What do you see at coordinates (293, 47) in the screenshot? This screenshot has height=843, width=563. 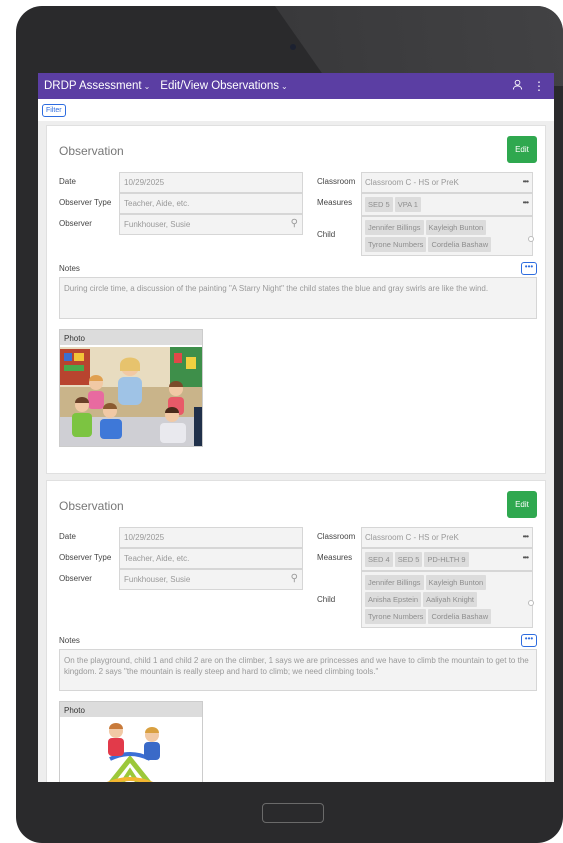 I see `camera-dot` at bounding box center [293, 47].